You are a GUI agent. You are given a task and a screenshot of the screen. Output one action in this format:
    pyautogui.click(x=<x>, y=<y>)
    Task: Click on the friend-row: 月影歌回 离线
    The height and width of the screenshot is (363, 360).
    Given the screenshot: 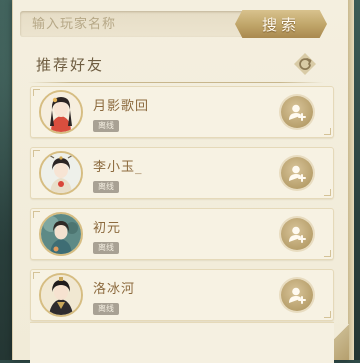 What is the action you would take?
    pyautogui.click(x=182, y=112)
    